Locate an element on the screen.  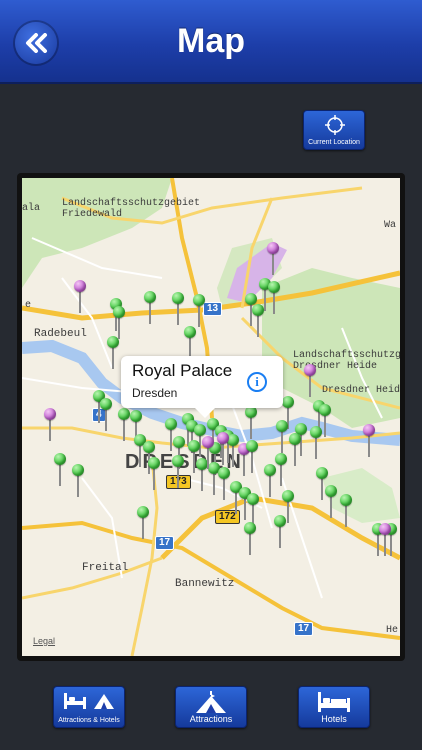
tab-label: Attractions is located at coordinates (211, 719).